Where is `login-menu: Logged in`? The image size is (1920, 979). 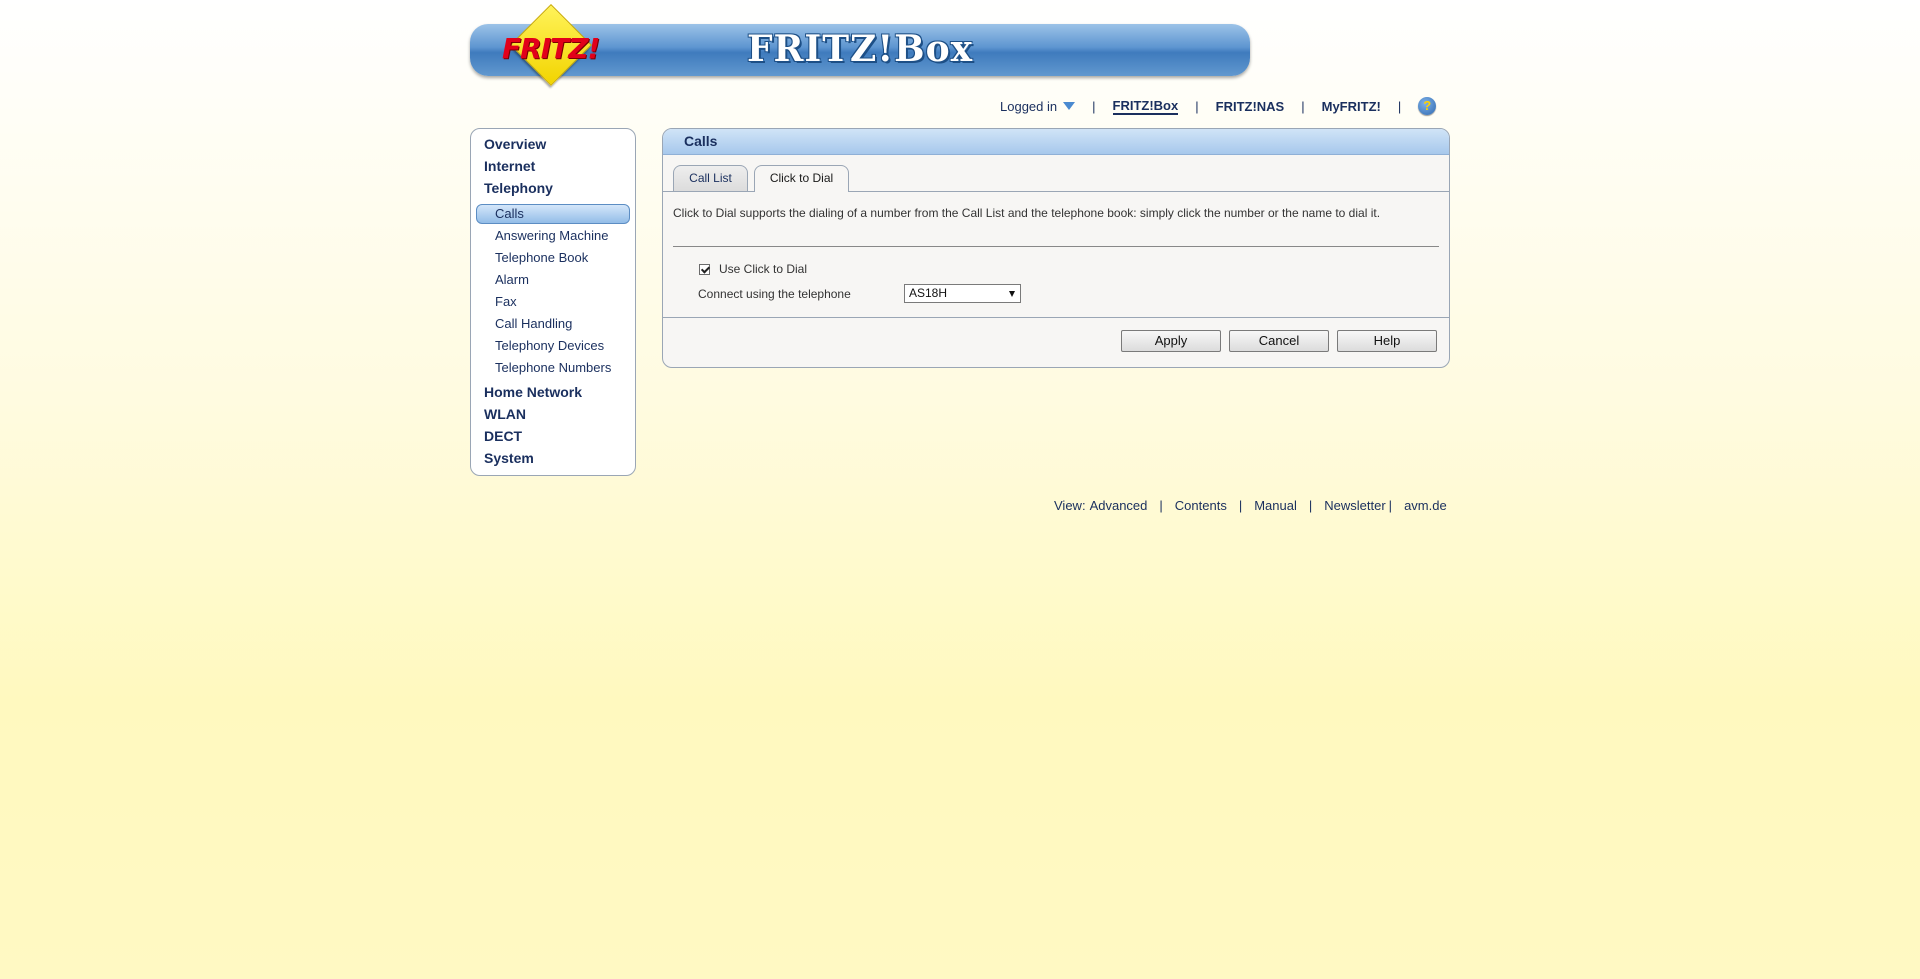
login-menu: Logged in is located at coordinates (1038, 106).